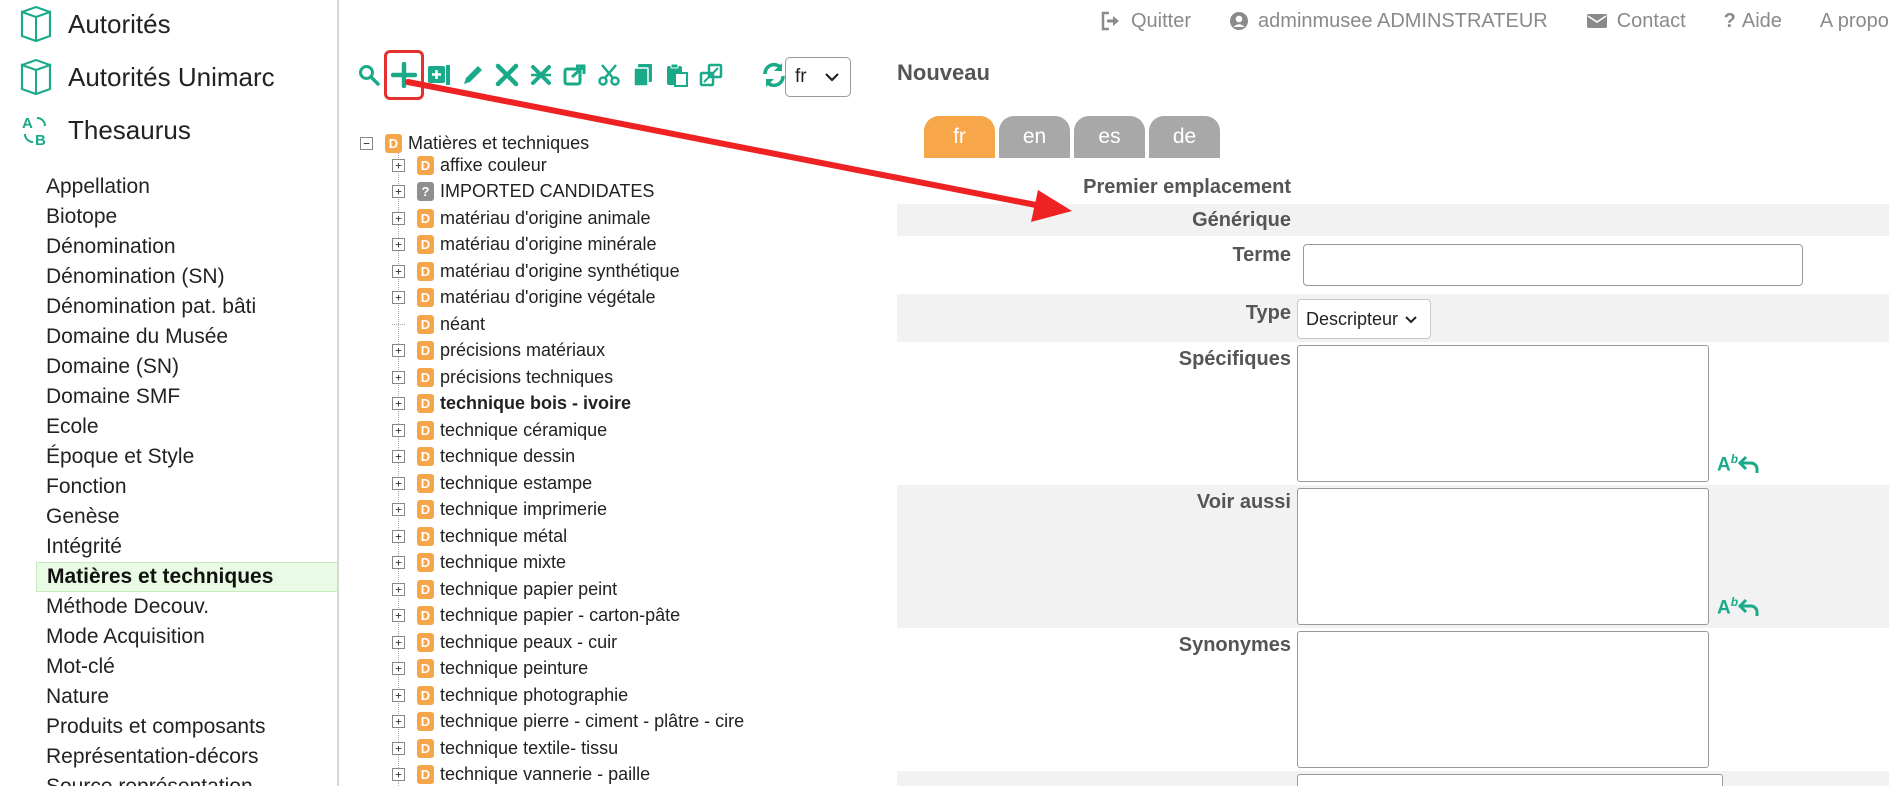 The height and width of the screenshot is (786, 1889). What do you see at coordinates (186, 367) in the screenshot?
I see `sidebar-item-thesaurus: Domaine (SN)` at bounding box center [186, 367].